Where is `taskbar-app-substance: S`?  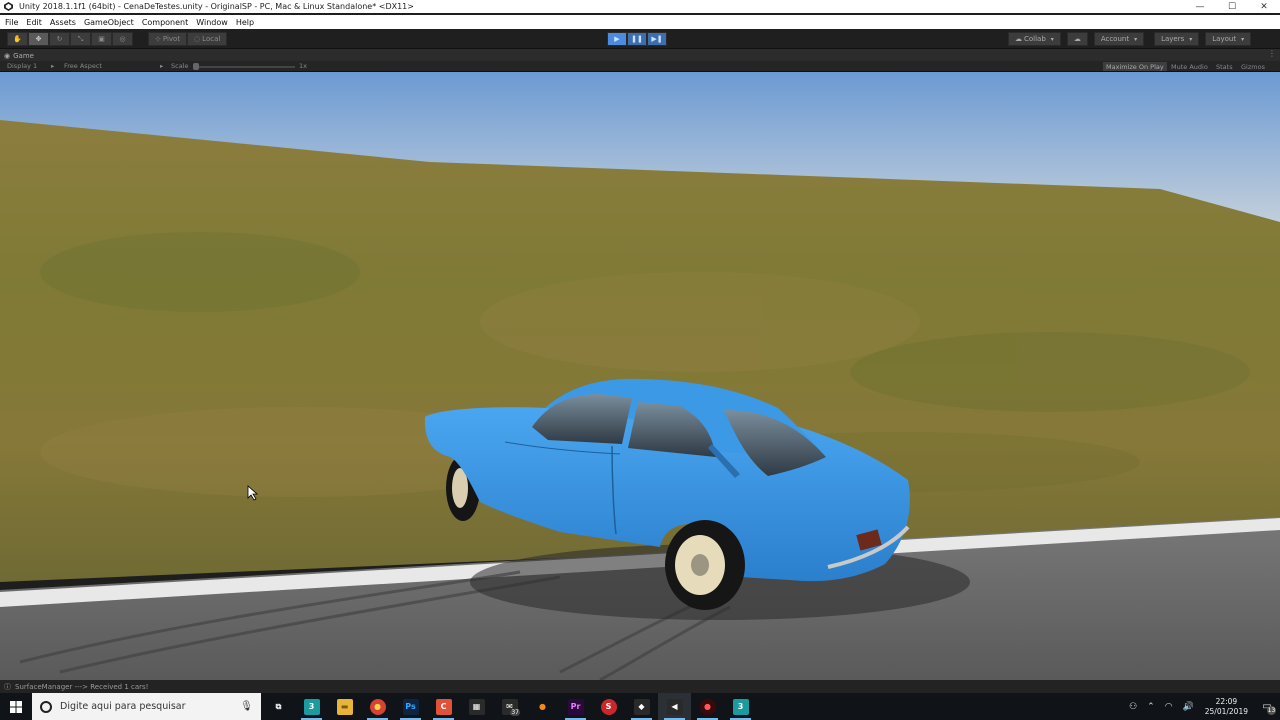
taskbar-app-substance: S is located at coordinates (608, 706).